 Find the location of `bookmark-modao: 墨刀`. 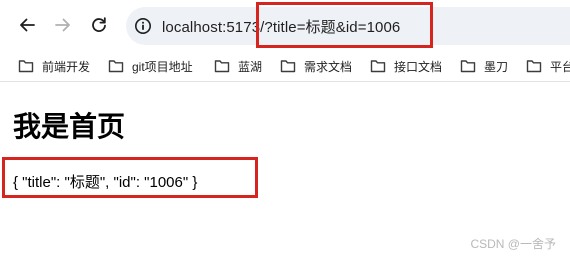

bookmark-modao: 墨刀 is located at coordinates (484, 66).